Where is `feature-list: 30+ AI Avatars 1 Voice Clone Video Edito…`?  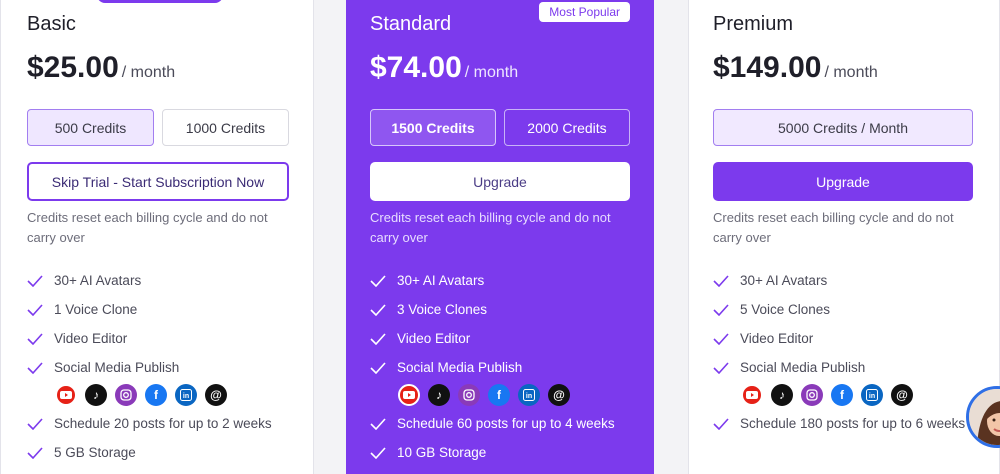
feature-list: 30+ AI Avatars 1 Voice Clone Video Edito… is located at coordinates (158, 371).